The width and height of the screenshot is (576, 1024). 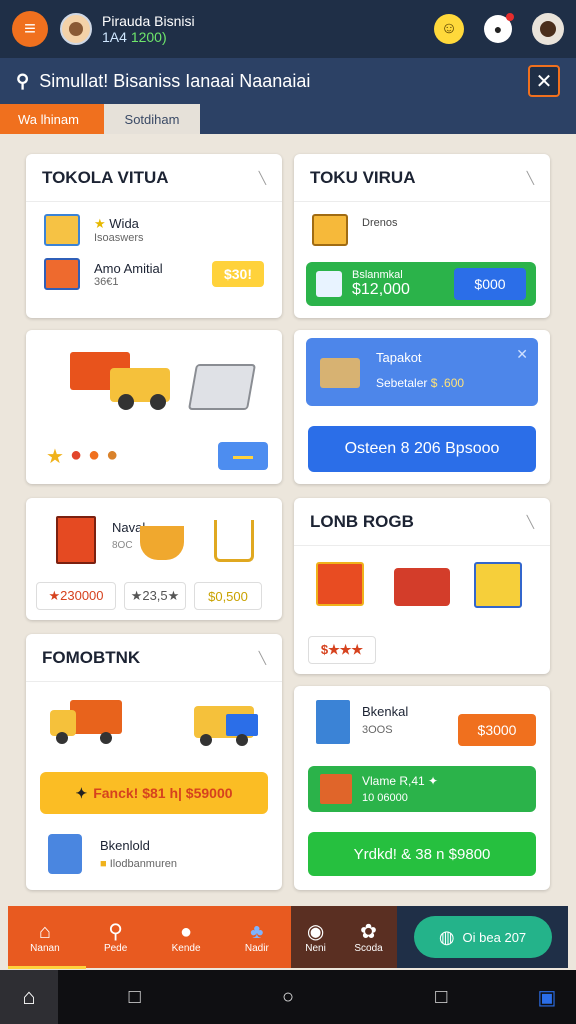 What do you see at coordinates (497, 730) in the screenshot?
I see `price-button: $3000` at bounding box center [497, 730].